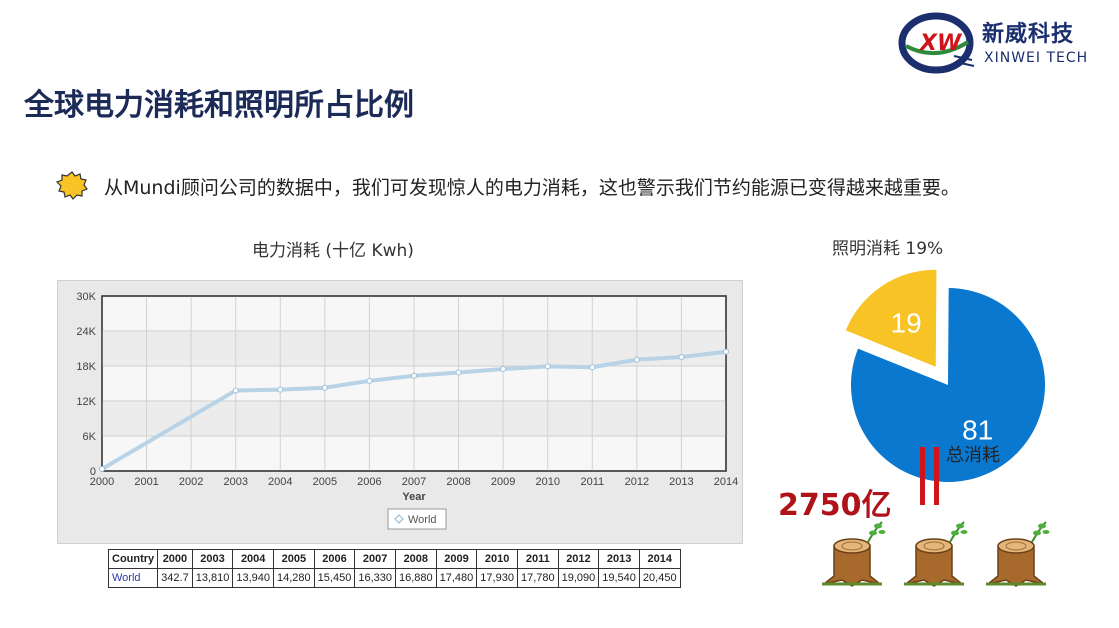 The image size is (1119, 628). I want to click on legend: World, so click(417, 519).